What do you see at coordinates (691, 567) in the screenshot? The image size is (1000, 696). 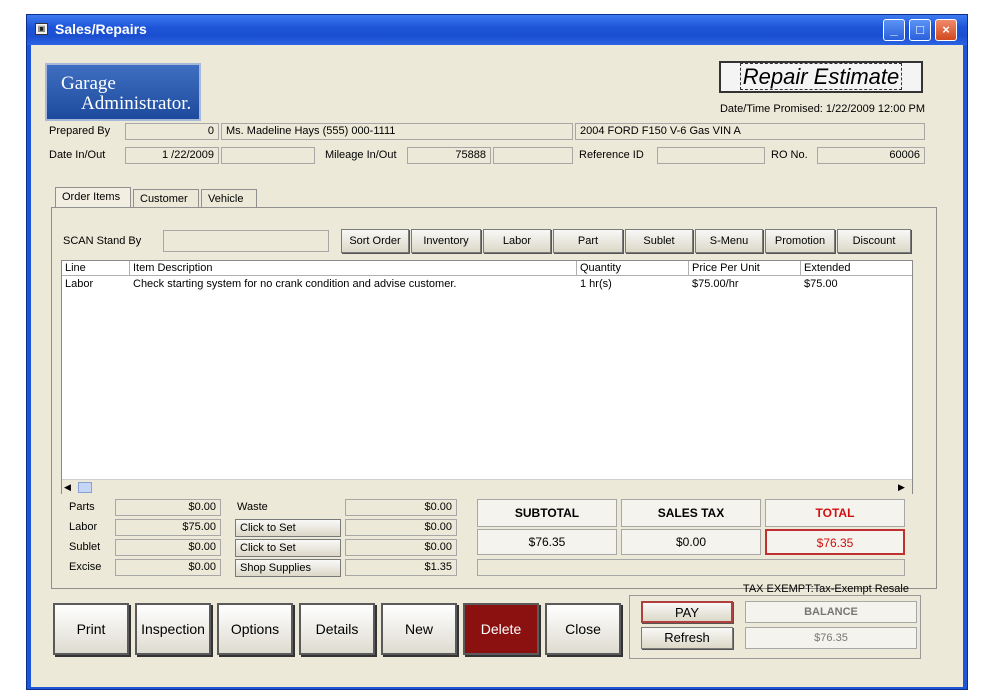 I see `totals-note-field` at bounding box center [691, 567].